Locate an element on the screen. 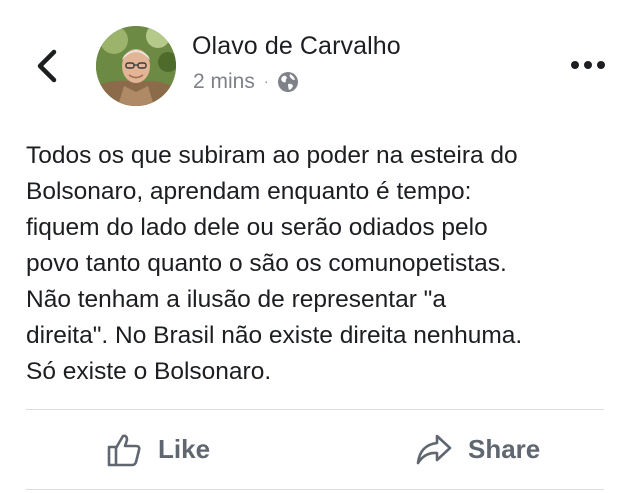 This screenshot has height=493, width=630. chevron-left-icon is located at coordinates (47, 66).